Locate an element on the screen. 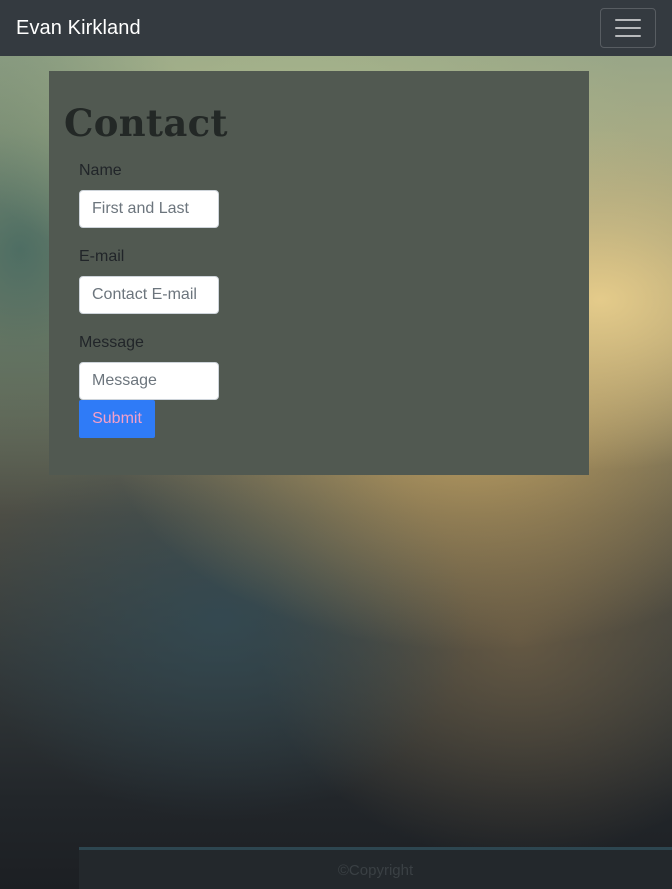 This screenshot has width=672, height=889. contact-form: Name E-mail Message Submit is located at coordinates (179, 298).